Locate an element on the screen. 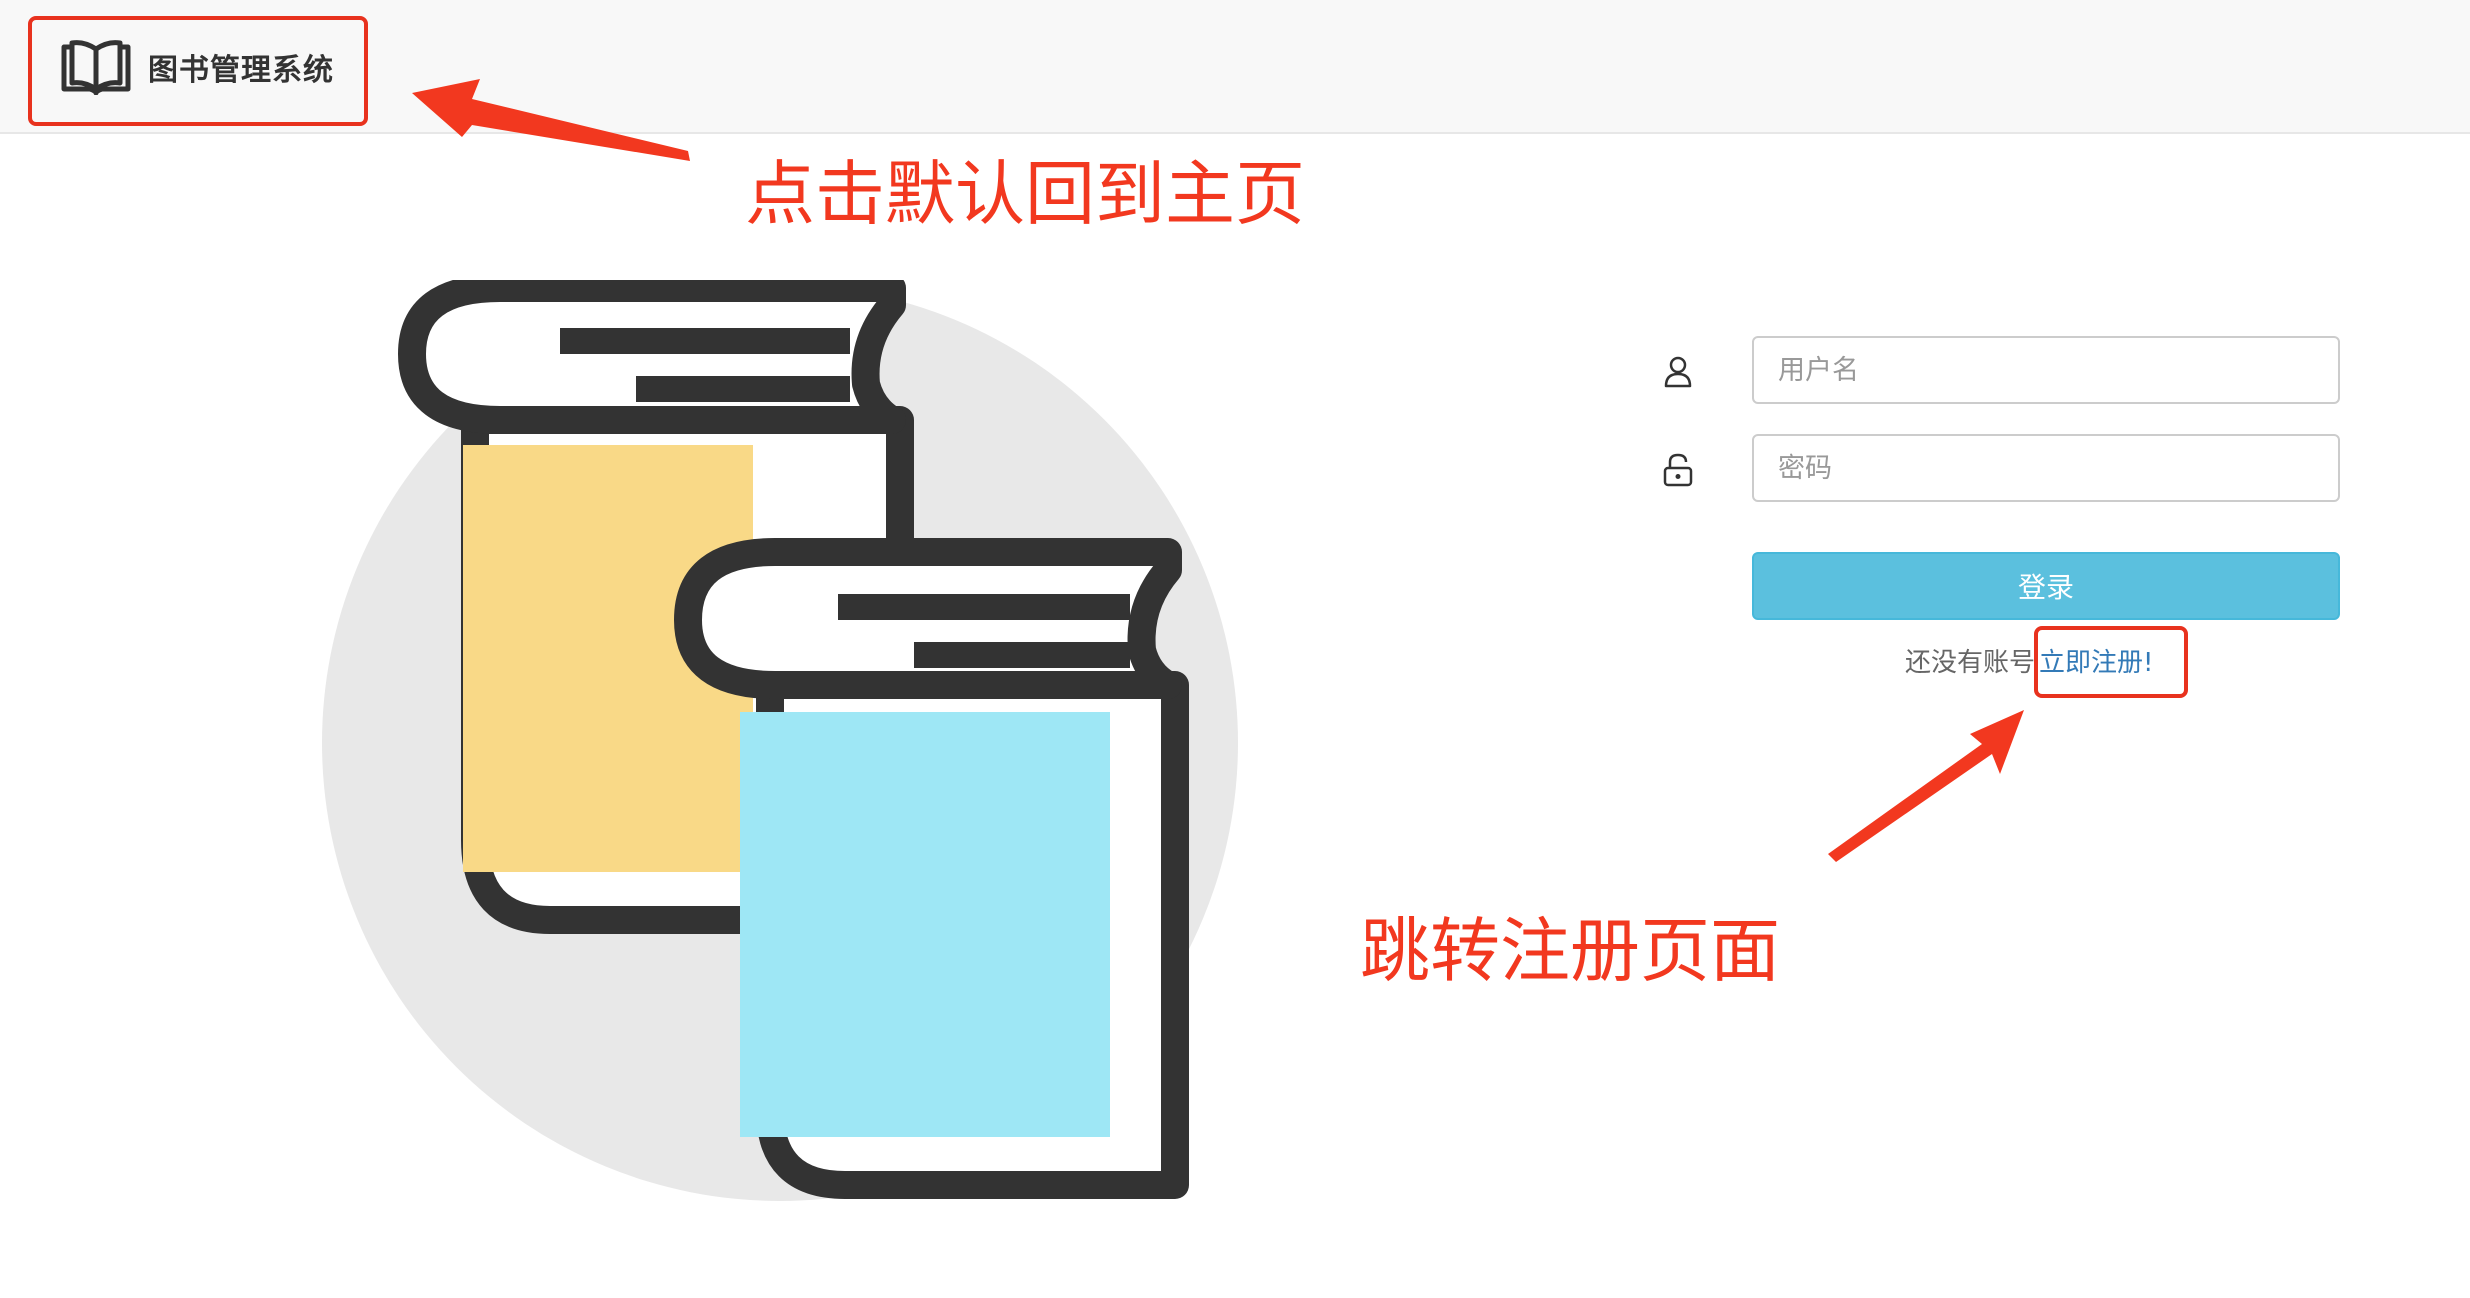 The image size is (2470, 1298). user-icon is located at coordinates (1678, 372).